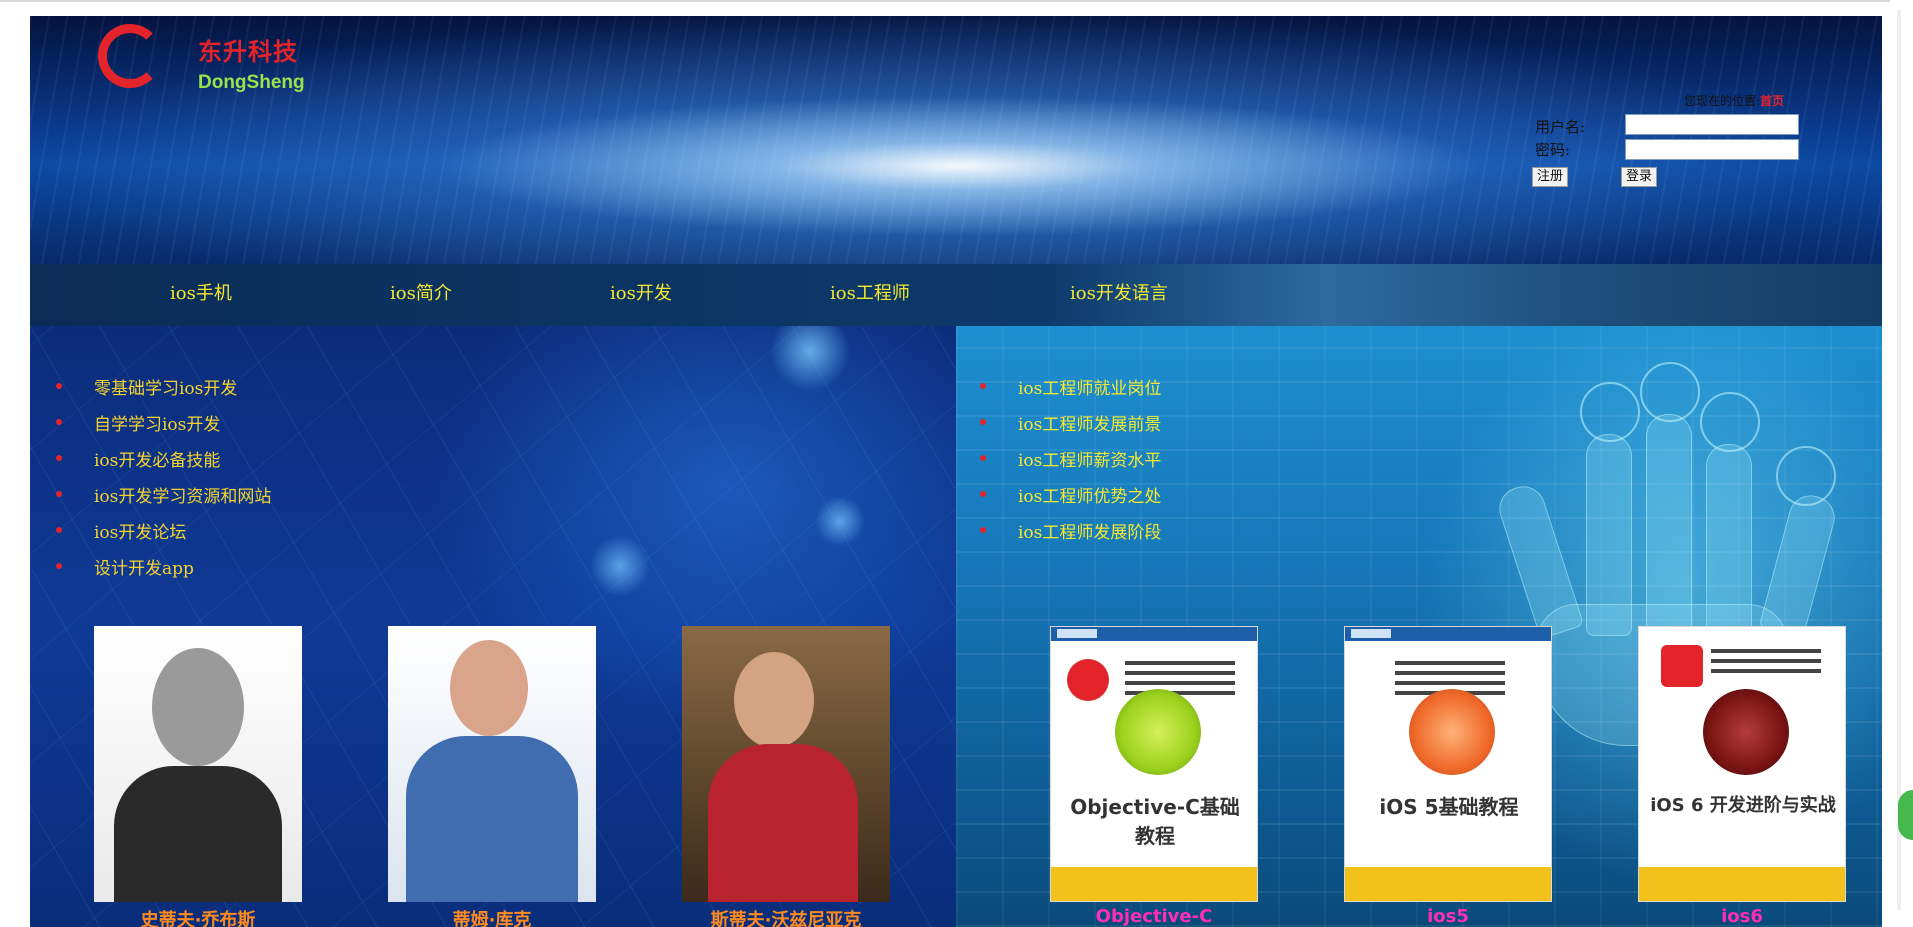 This screenshot has height=927, width=1913. I want to click on person-photo-cook, so click(492, 764).